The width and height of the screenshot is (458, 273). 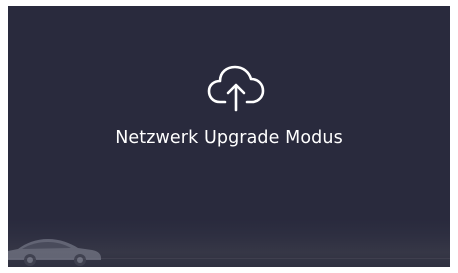 I want to click on cloud-upload-icon, so click(x=236, y=87).